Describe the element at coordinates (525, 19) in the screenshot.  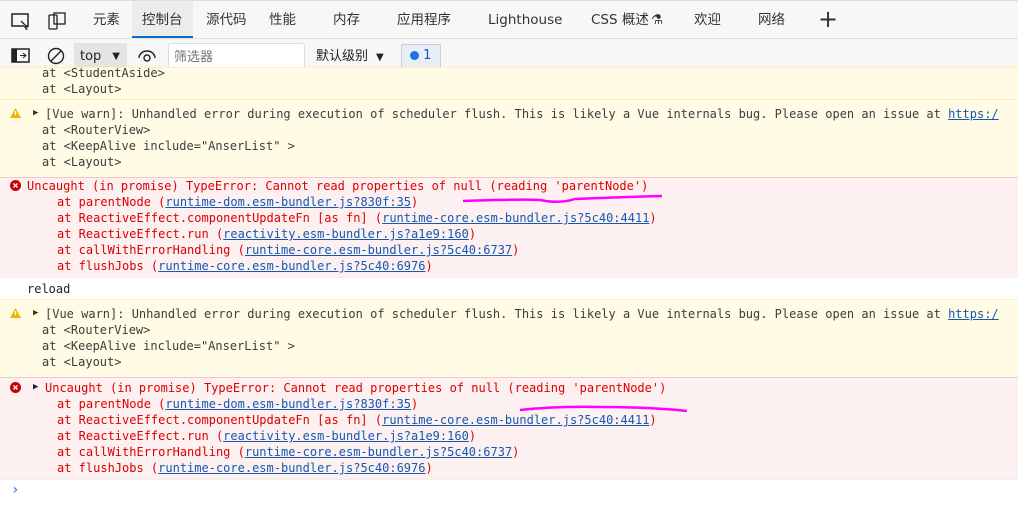
I see `tab-lighthouse: Lighthouse` at that location.